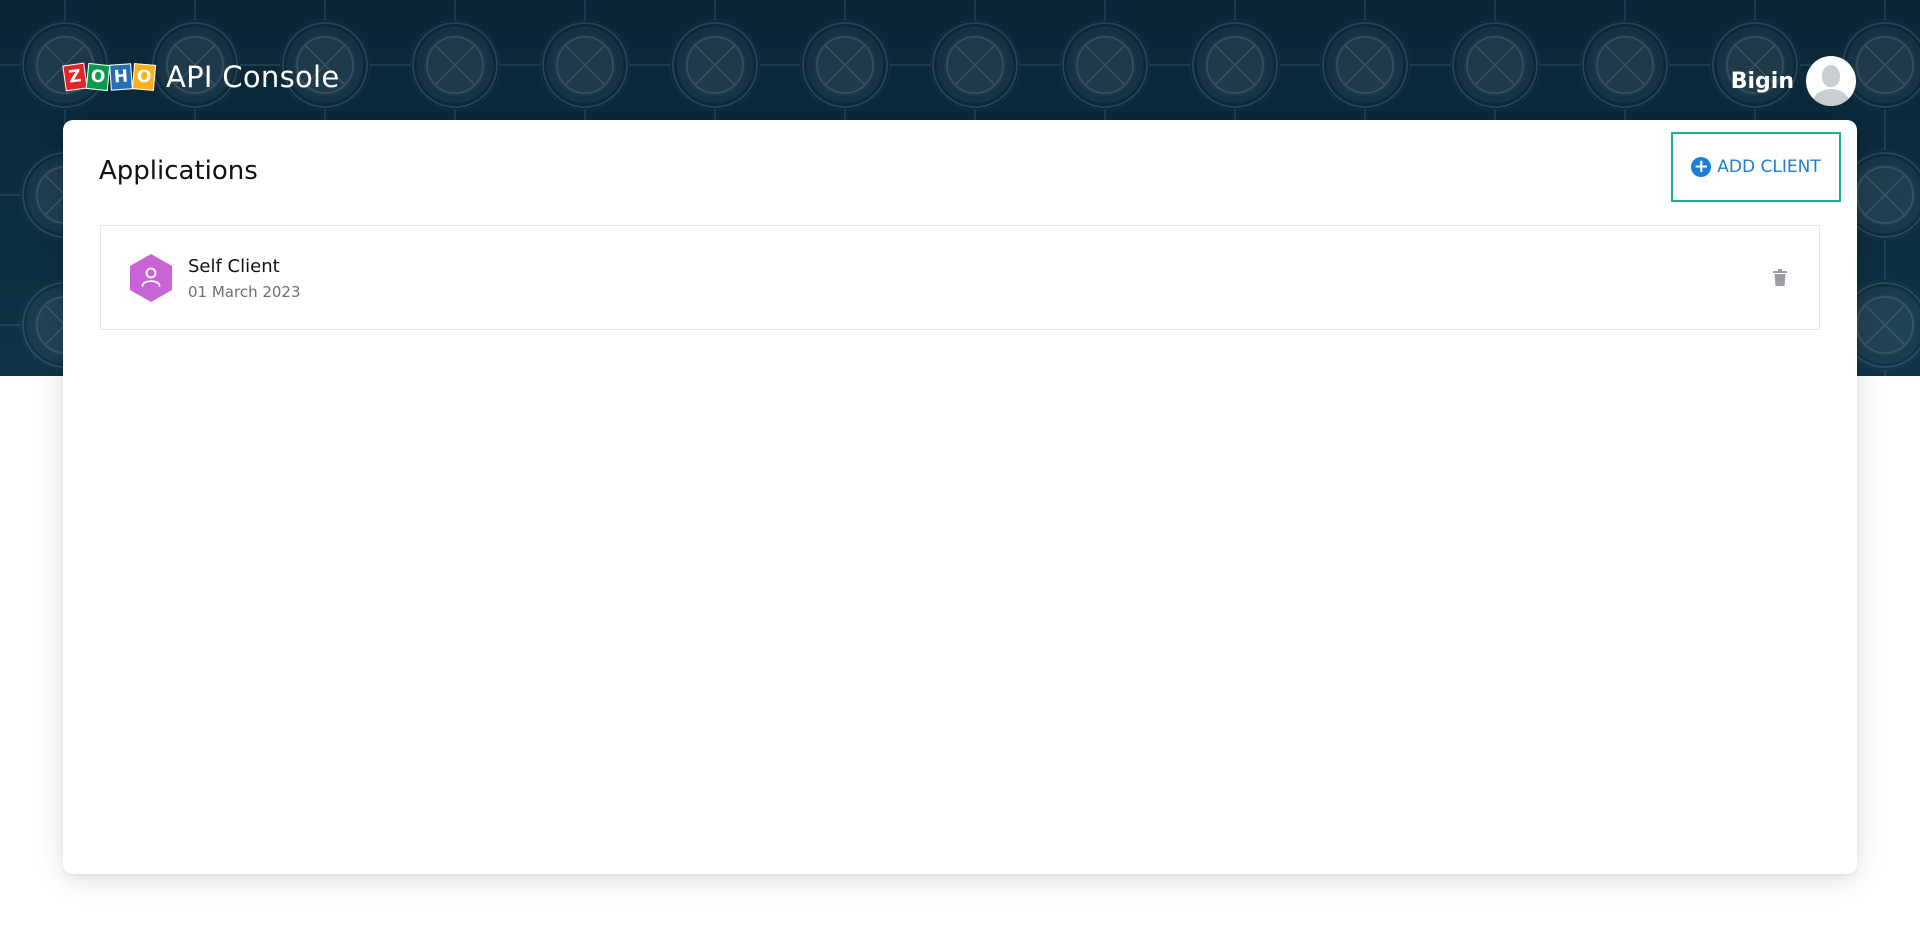  Describe the element at coordinates (178, 171) in the screenshot. I see `page-title: Applications` at that location.